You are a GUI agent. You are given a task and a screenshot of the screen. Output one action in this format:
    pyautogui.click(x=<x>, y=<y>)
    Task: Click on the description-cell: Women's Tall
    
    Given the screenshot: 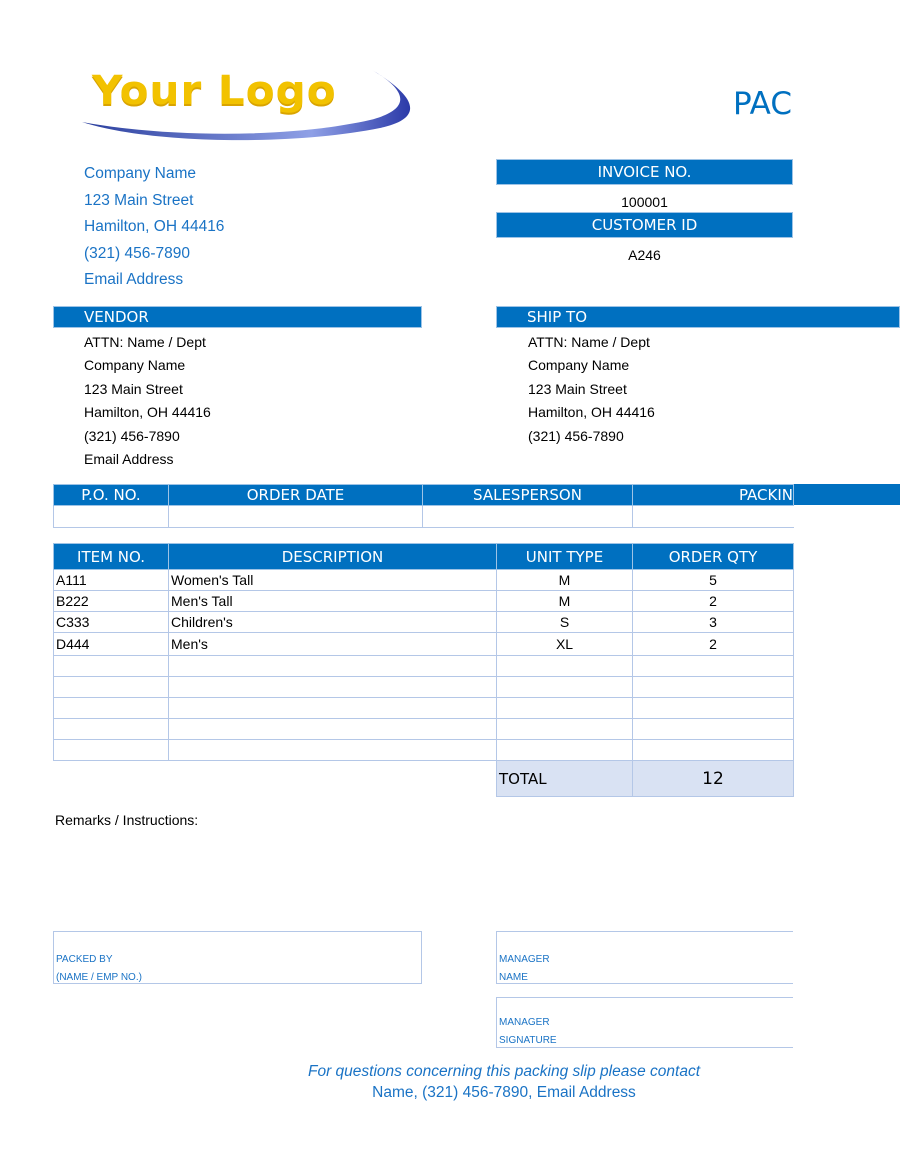 What is the action you would take?
    pyautogui.click(x=332, y=580)
    